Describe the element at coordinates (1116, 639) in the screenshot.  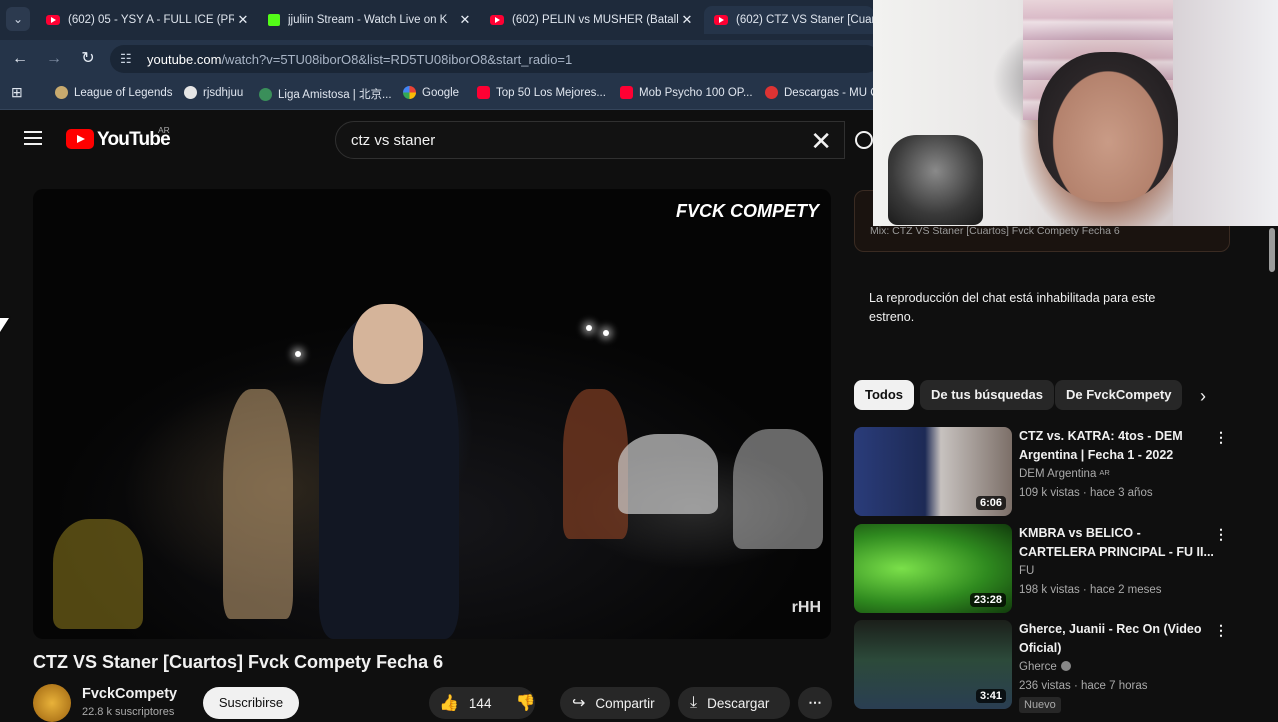
I see `recommendation-title: Gherce, Juanii - Rec On (Video Oficial)` at that location.